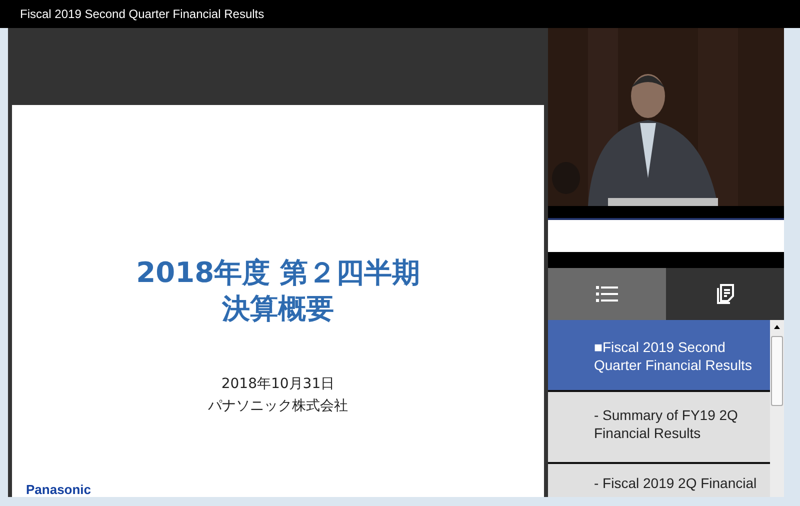  Describe the element at coordinates (659, 355) in the screenshot. I see `chapter-item: ■Fiscal 2019 Second Quarter Financial Results` at that location.